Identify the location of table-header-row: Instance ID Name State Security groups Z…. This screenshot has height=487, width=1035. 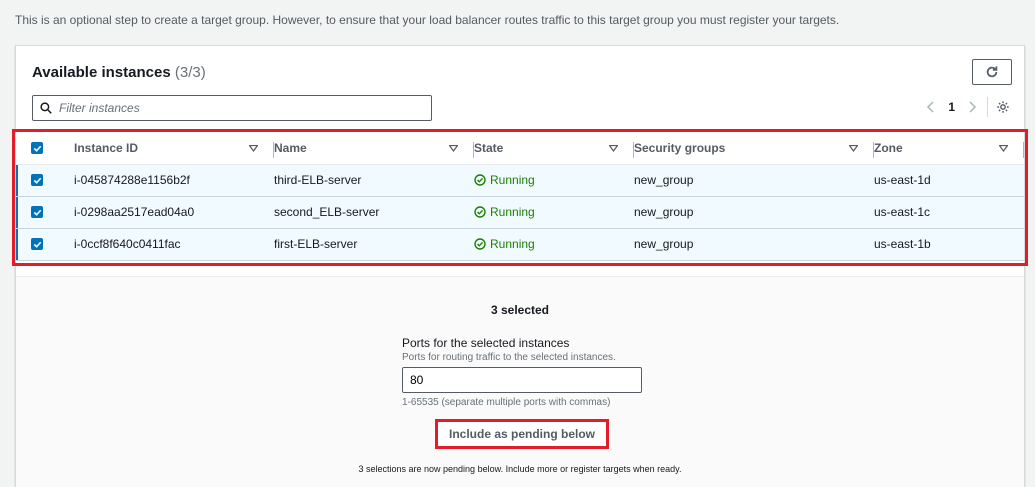
(520, 149).